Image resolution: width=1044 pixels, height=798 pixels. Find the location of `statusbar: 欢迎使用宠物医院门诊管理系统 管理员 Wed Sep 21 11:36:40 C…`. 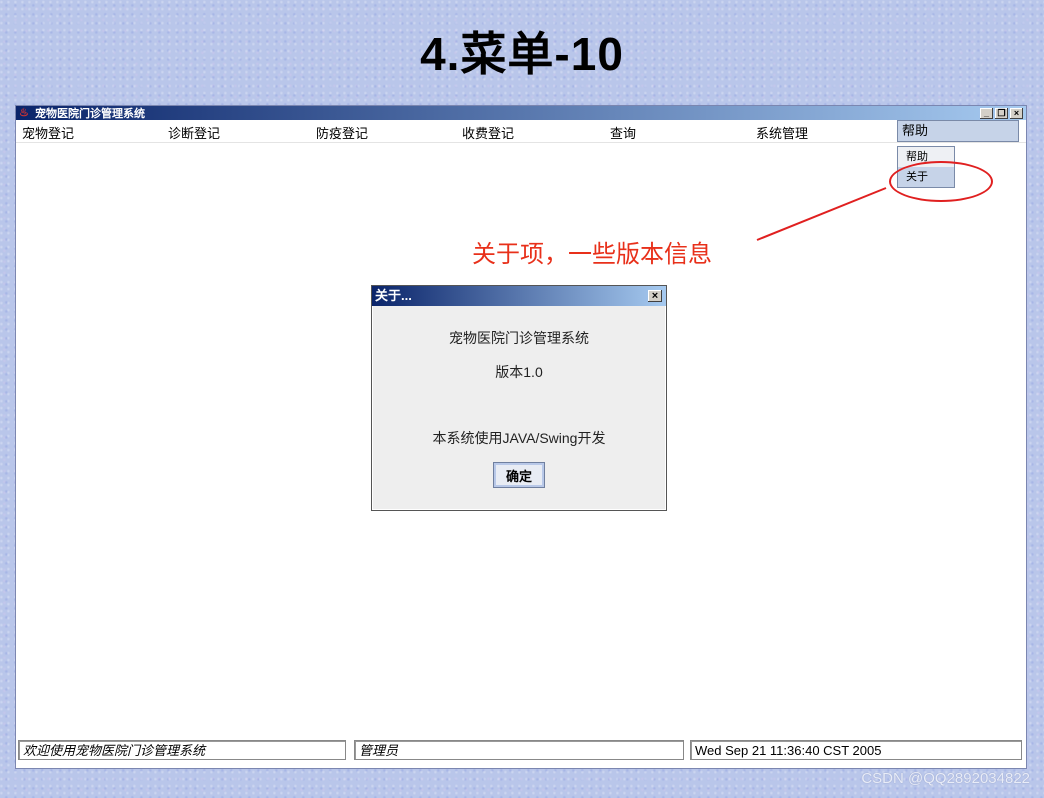

statusbar: 欢迎使用宠物医院门诊管理系统 管理员 Wed Sep 21 11:36:40 C… is located at coordinates (521, 750).